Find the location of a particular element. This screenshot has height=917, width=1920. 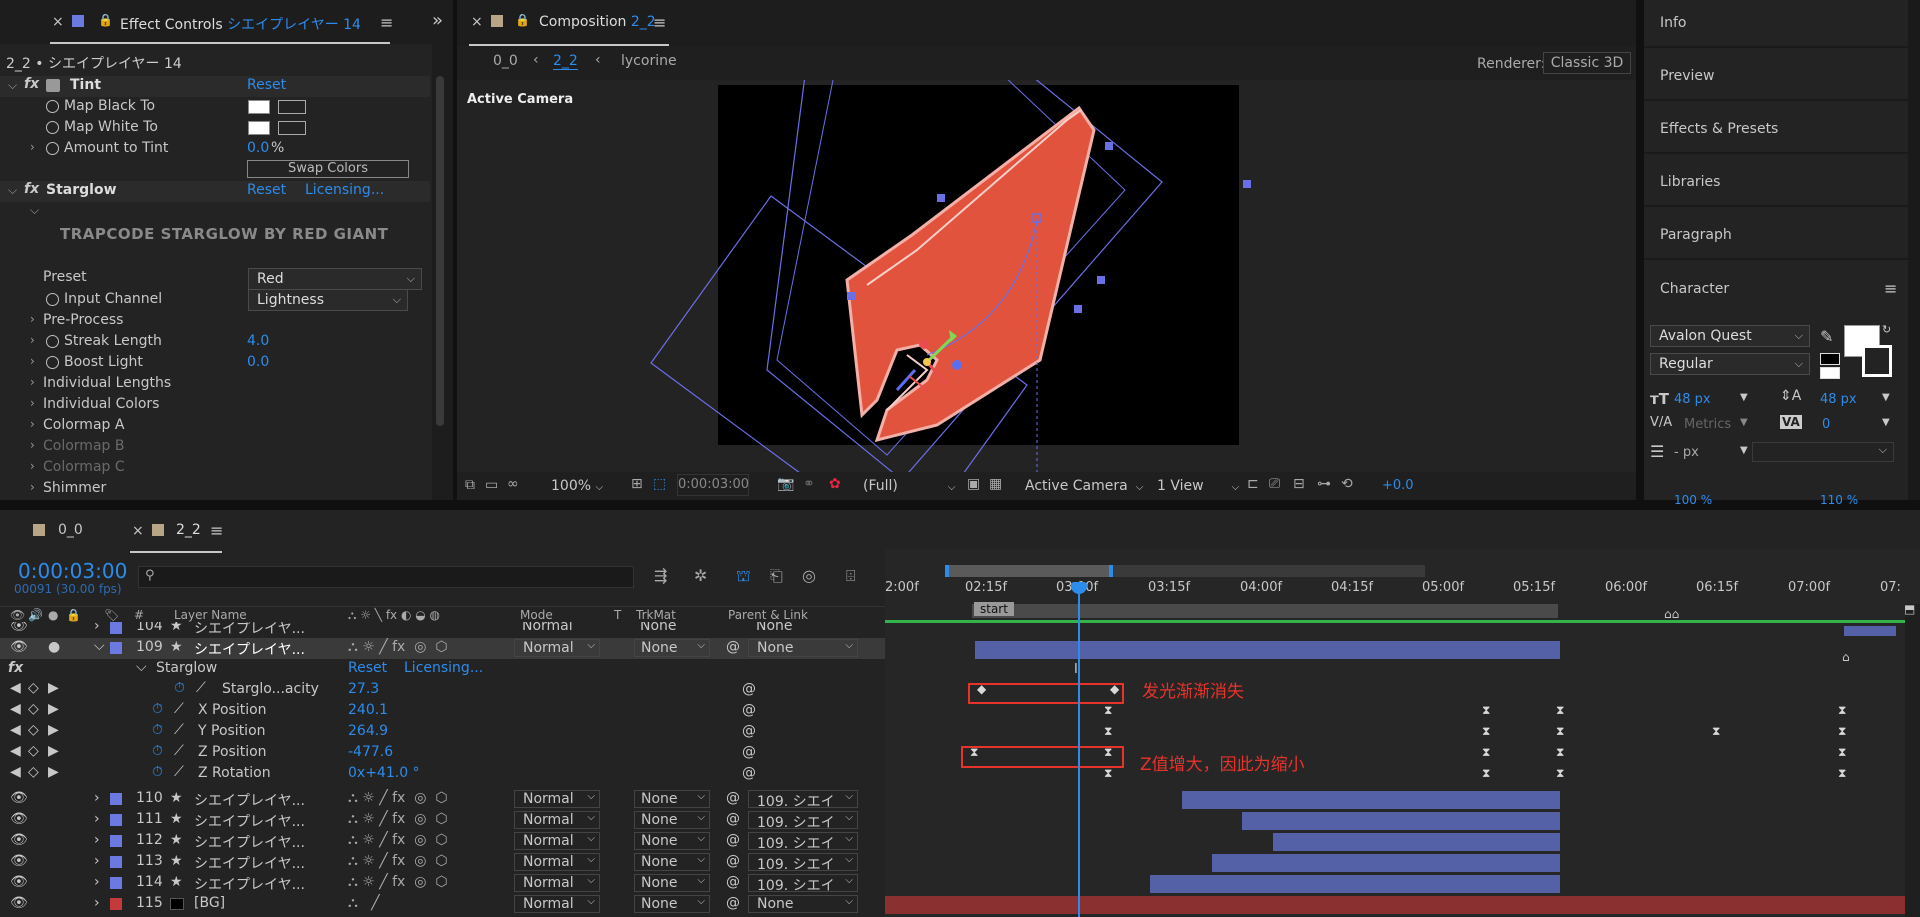

view-layout-dropdown: 1 View ⌵ is located at coordinates (1198, 486).